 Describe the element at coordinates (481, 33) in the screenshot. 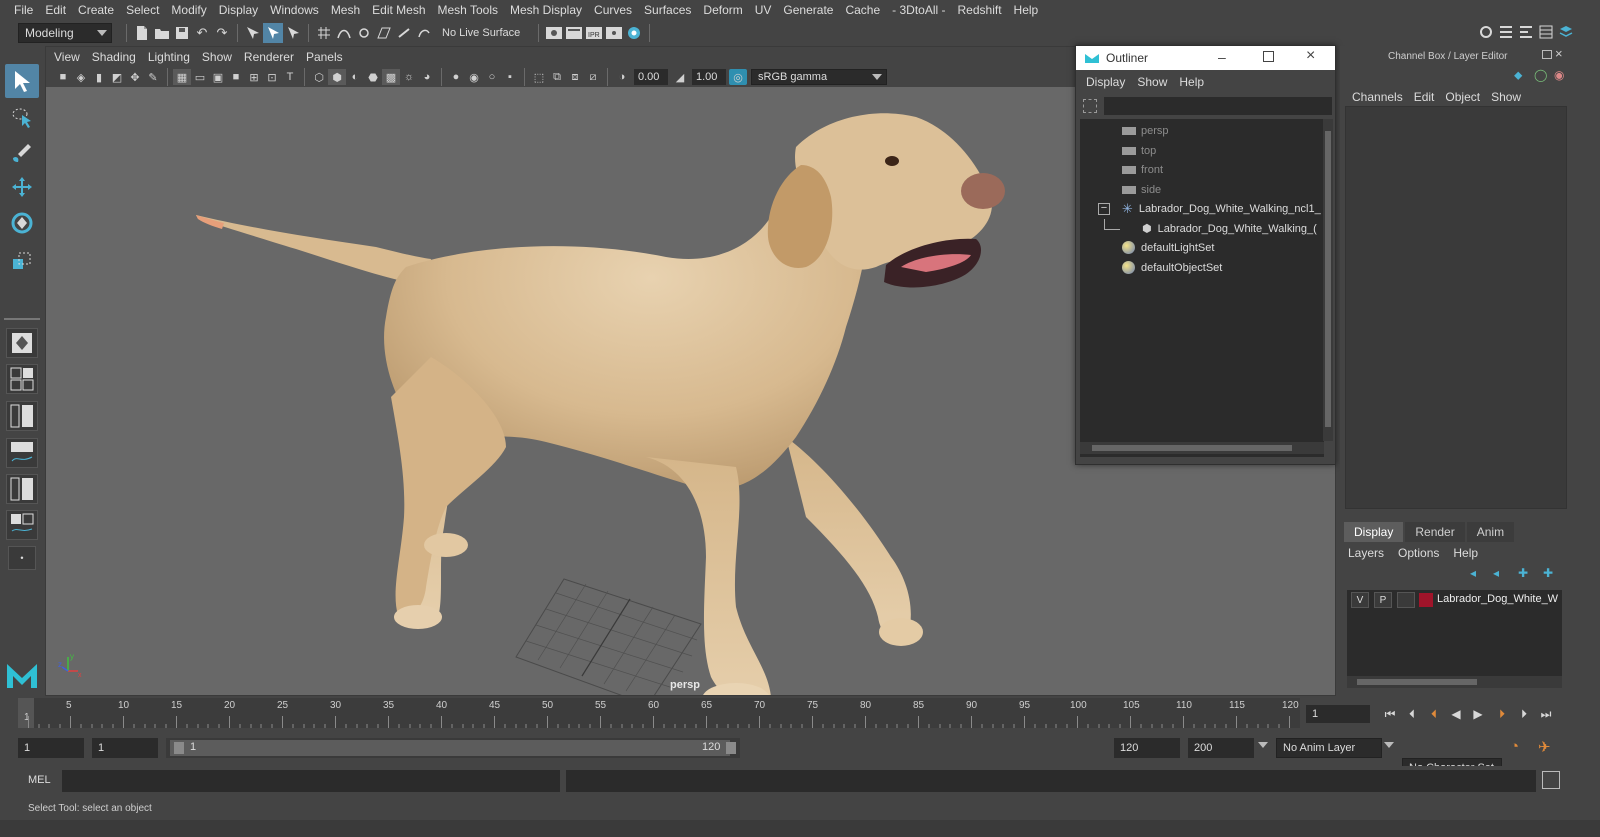

I see `live-surface-label: No Live Surface` at that location.